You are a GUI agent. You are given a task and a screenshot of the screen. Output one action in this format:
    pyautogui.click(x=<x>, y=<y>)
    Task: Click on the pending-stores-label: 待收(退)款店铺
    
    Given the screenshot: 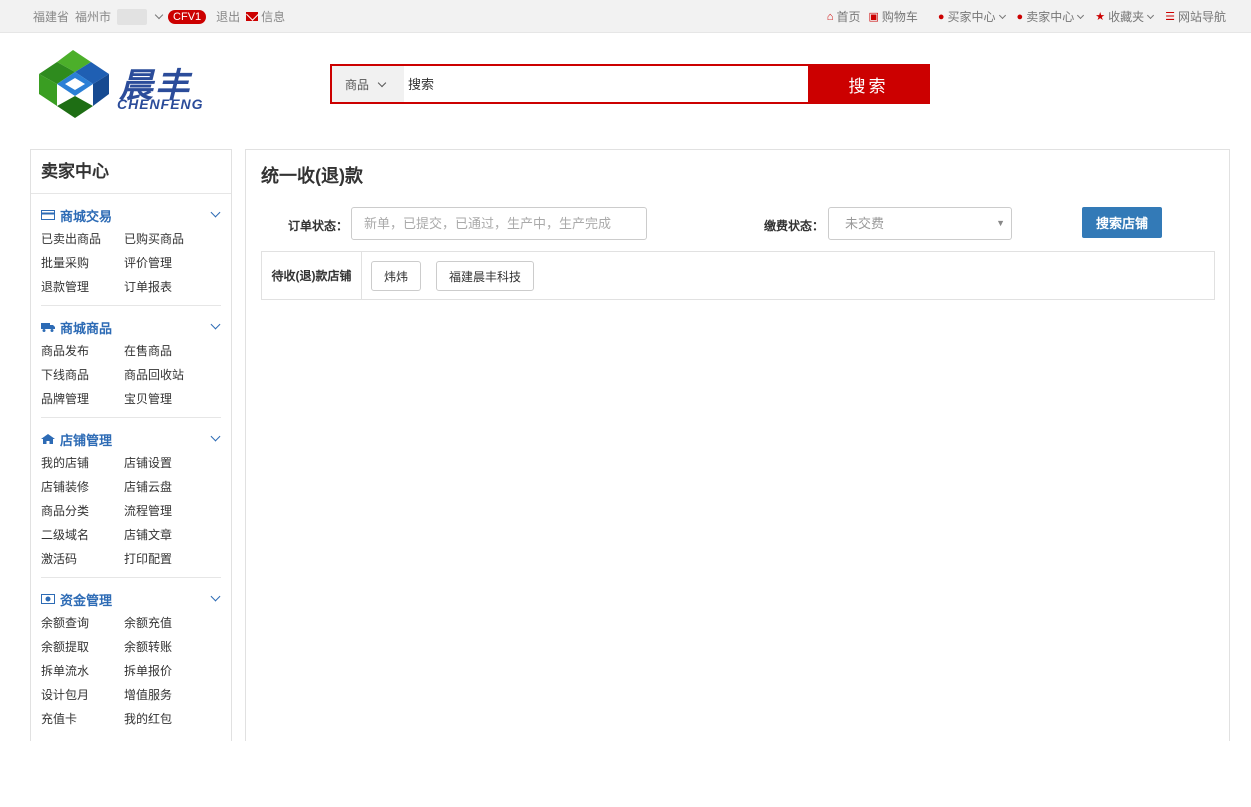 What is the action you would take?
    pyautogui.click(x=312, y=275)
    